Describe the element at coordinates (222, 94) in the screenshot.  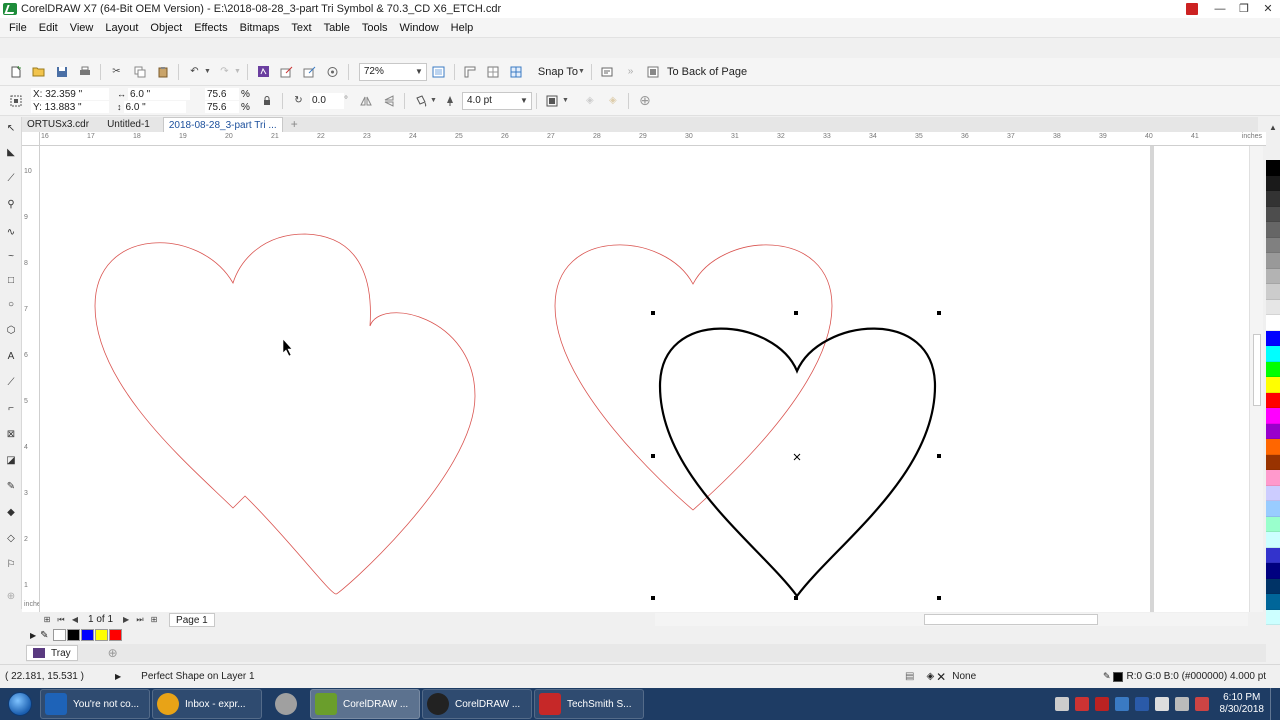
I see `scale-width-input: 75.6` at that location.